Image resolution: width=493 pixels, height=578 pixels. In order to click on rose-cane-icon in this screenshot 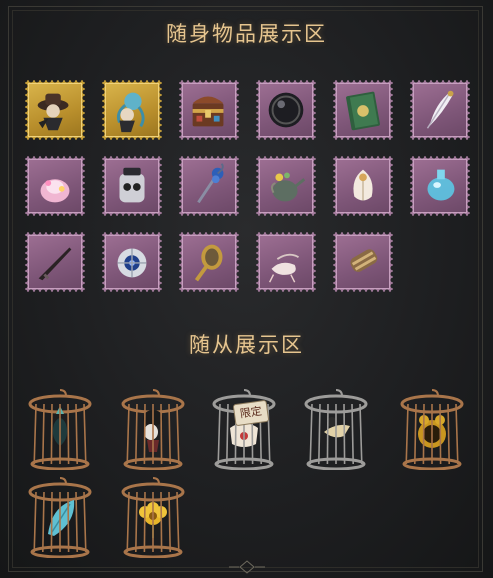, I will do `click(210, 183)`.